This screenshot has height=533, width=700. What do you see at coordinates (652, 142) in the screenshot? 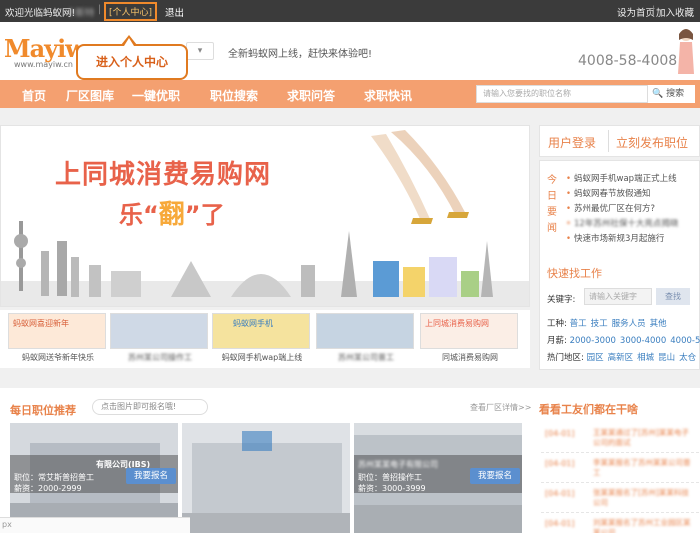
I see `post-job-link: 立刻发布职位` at bounding box center [652, 142].